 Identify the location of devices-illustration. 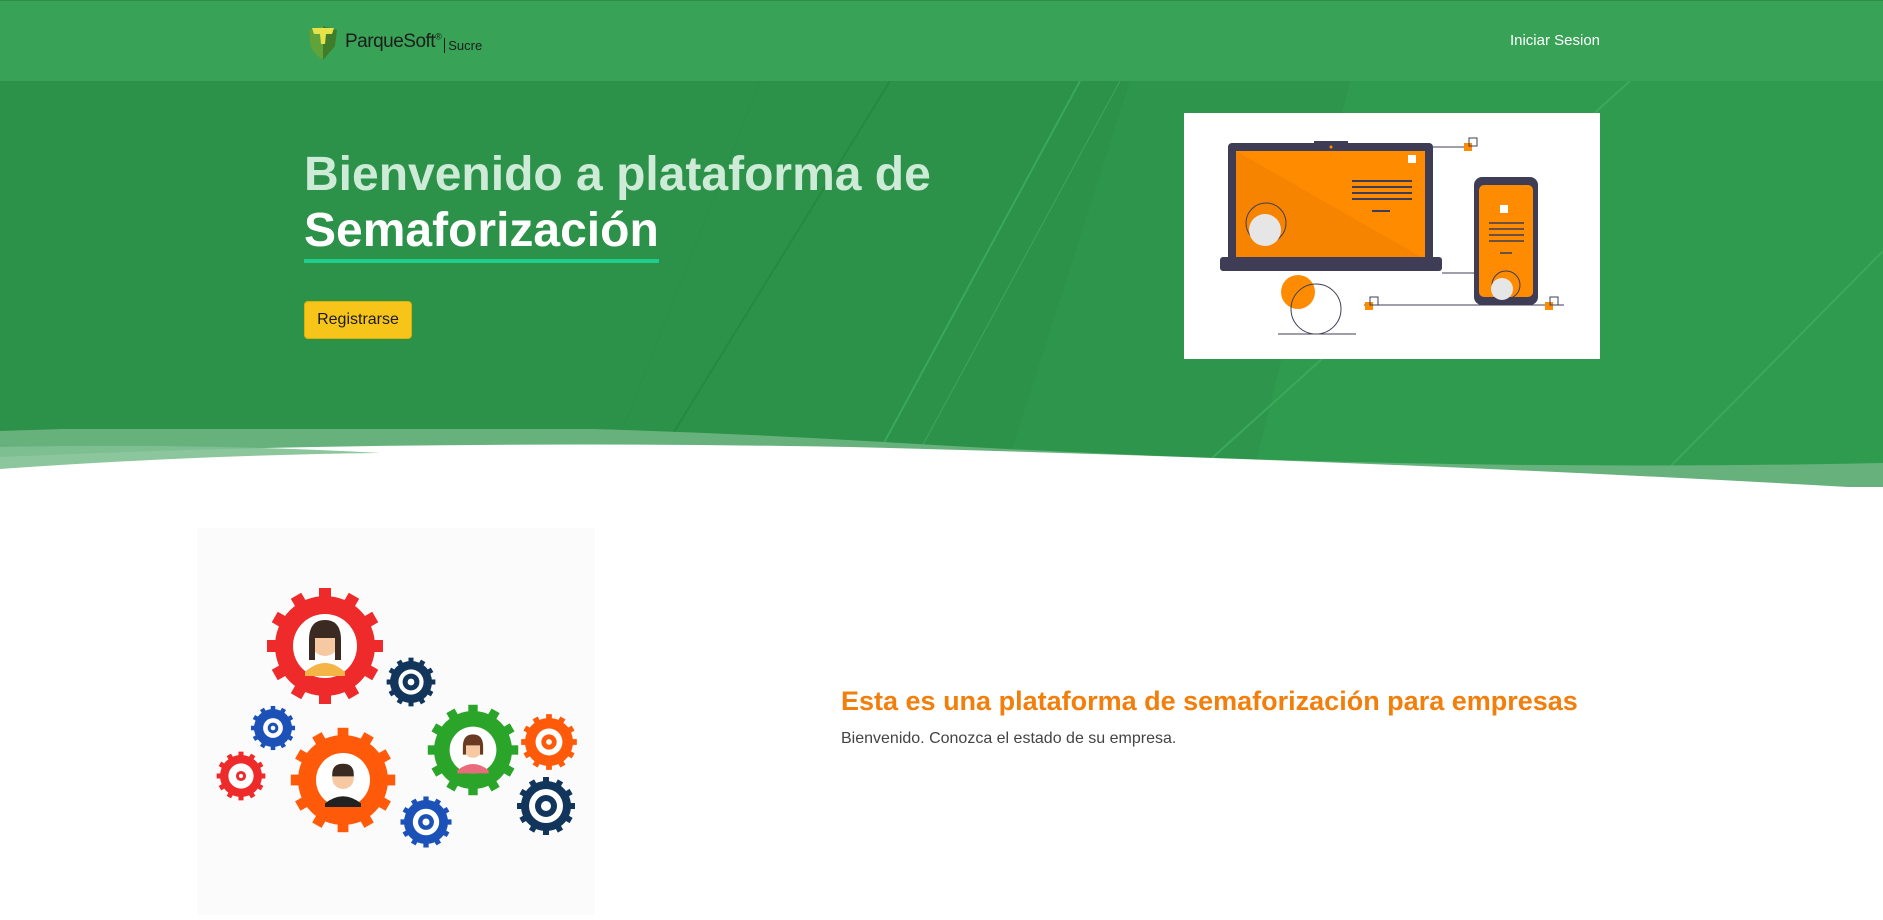
(1392, 236).